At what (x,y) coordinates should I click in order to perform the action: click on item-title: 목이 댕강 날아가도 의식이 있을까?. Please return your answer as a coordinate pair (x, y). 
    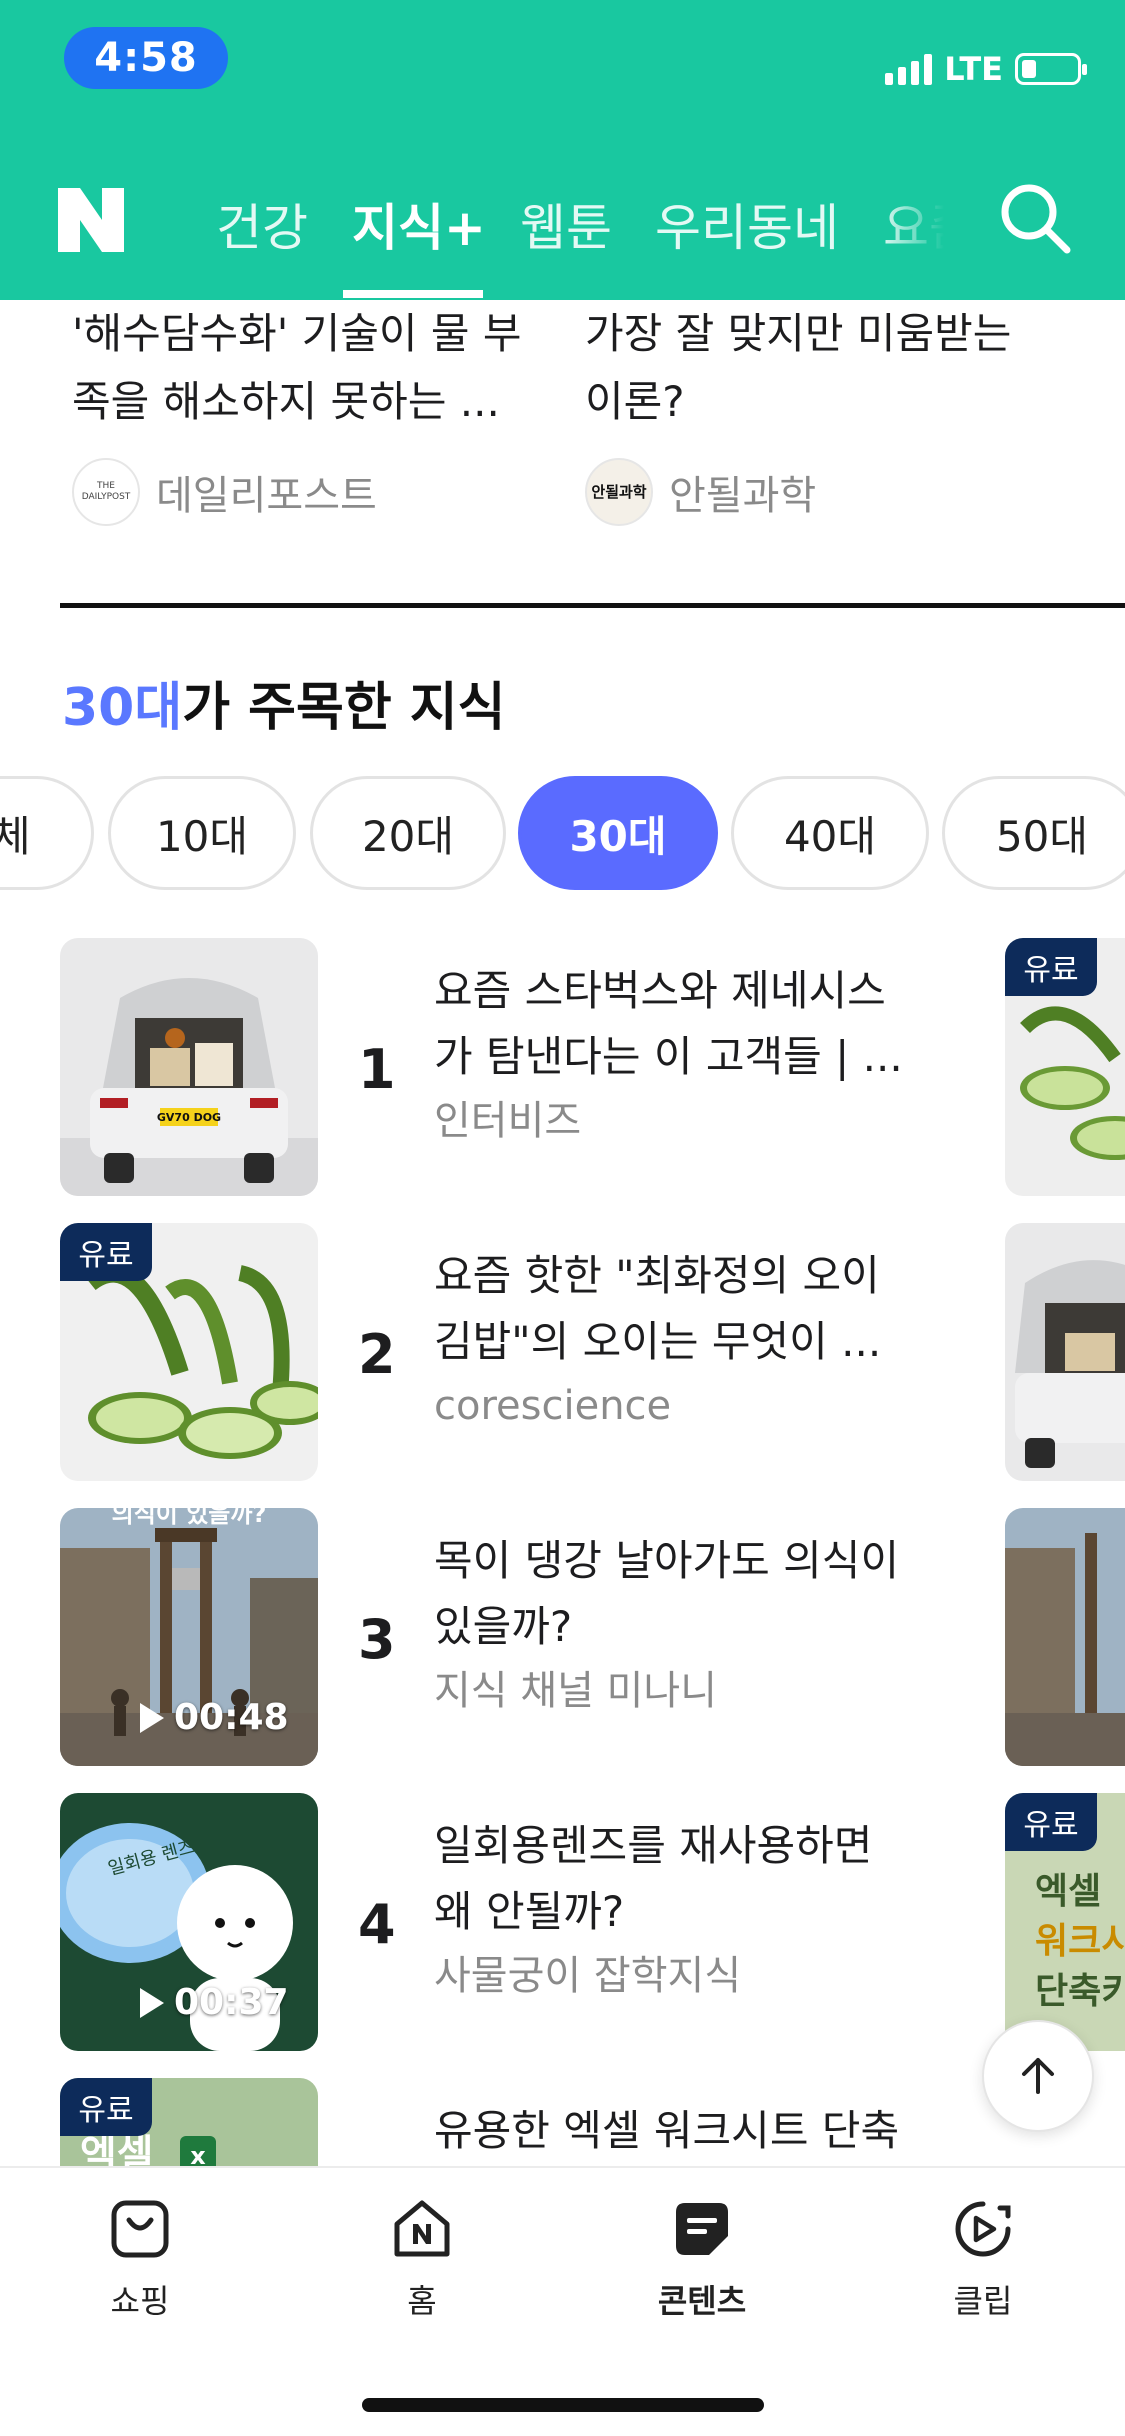
    Looking at the image, I should click on (667, 1593).